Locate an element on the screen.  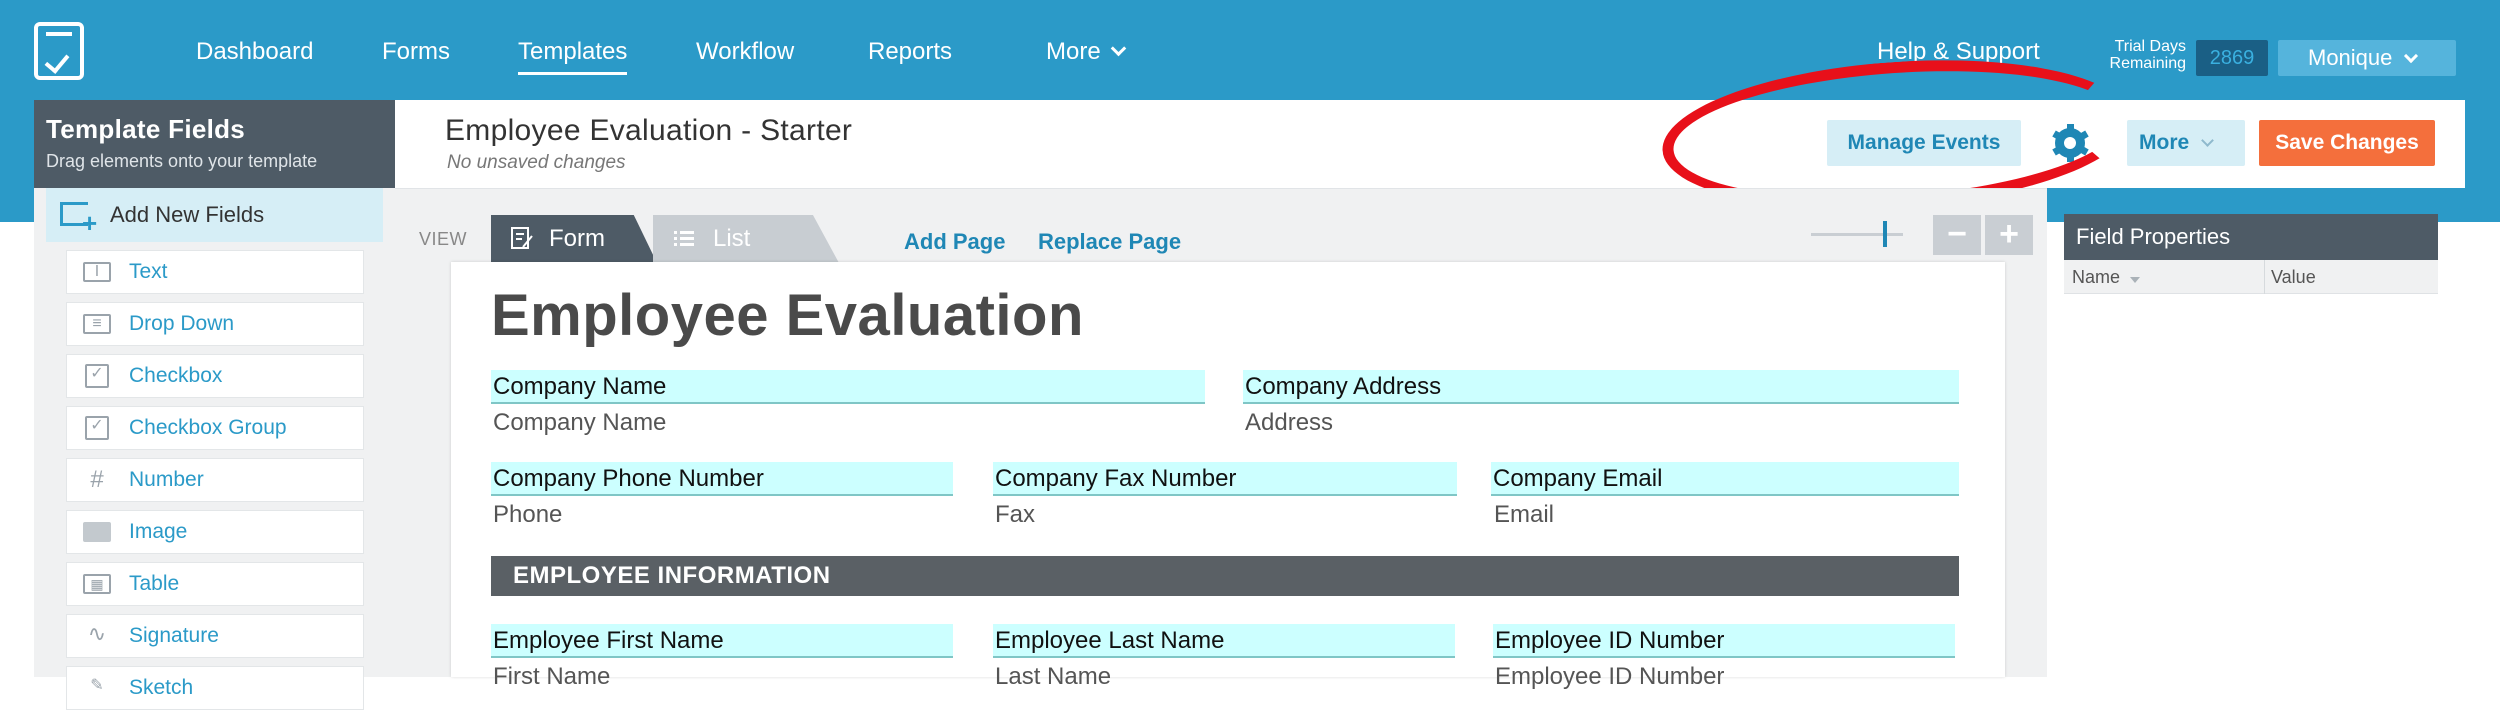
zoom-slider-handle is located at coordinates (1885, 234).